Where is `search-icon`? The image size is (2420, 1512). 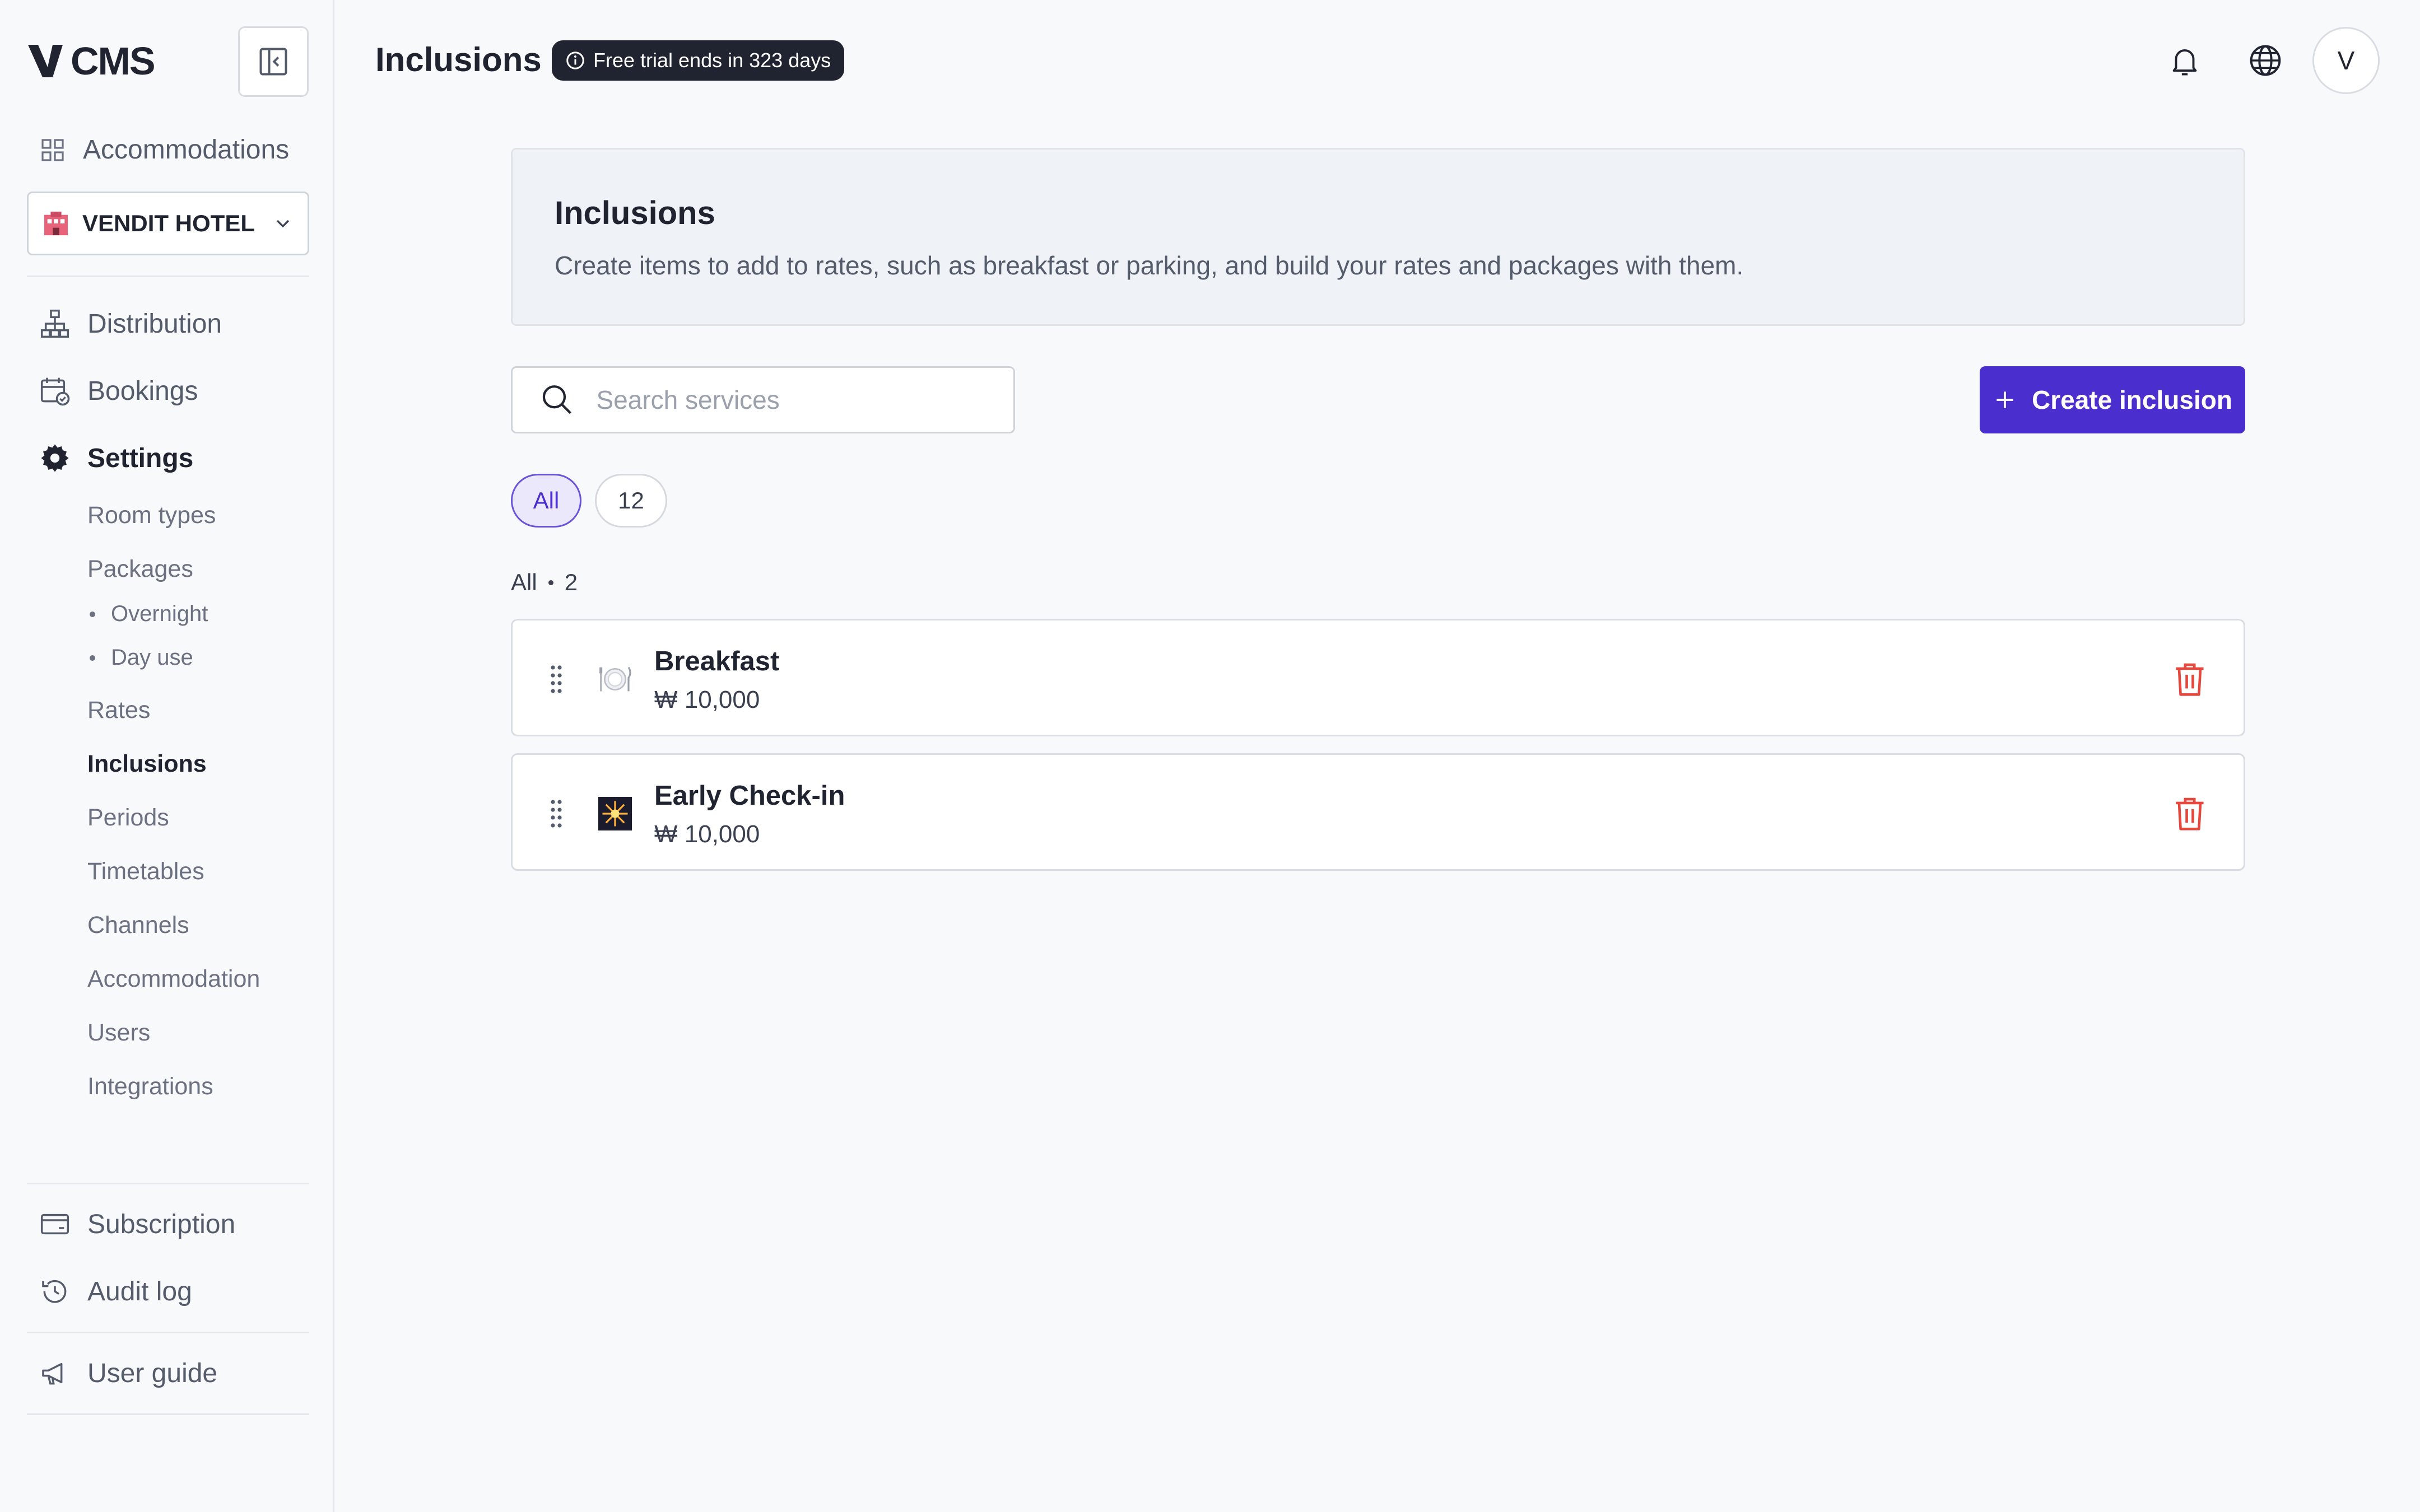
search-icon is located at coordinates (557, 400).